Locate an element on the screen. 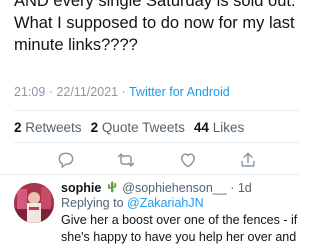 The height and width of the screenshot is (250, 320). quote-tweets-stat: 2 Quote Tweets is located at coordinates (138, 127).